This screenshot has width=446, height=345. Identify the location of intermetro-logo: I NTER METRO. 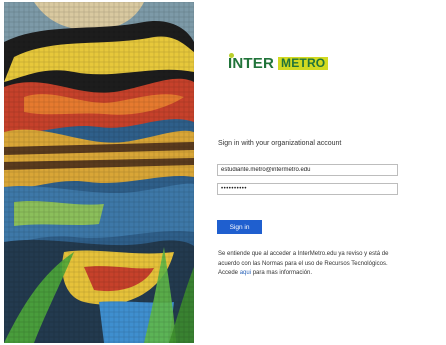
(278, 62).